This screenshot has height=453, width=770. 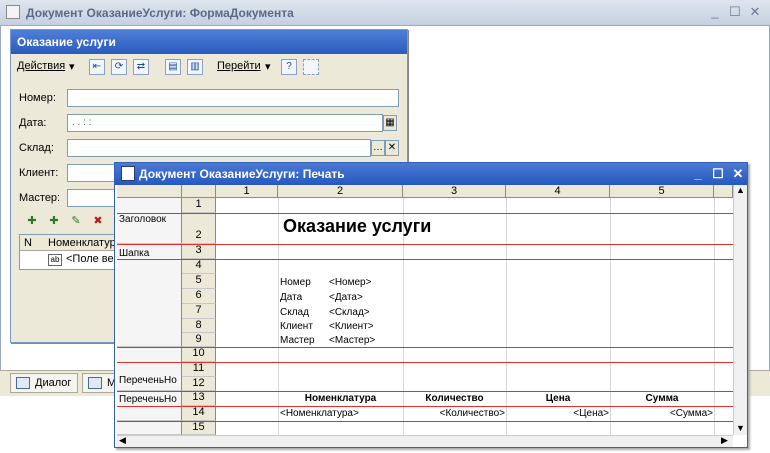 I want to click on dialog-icon, so click(x=23, y=383).